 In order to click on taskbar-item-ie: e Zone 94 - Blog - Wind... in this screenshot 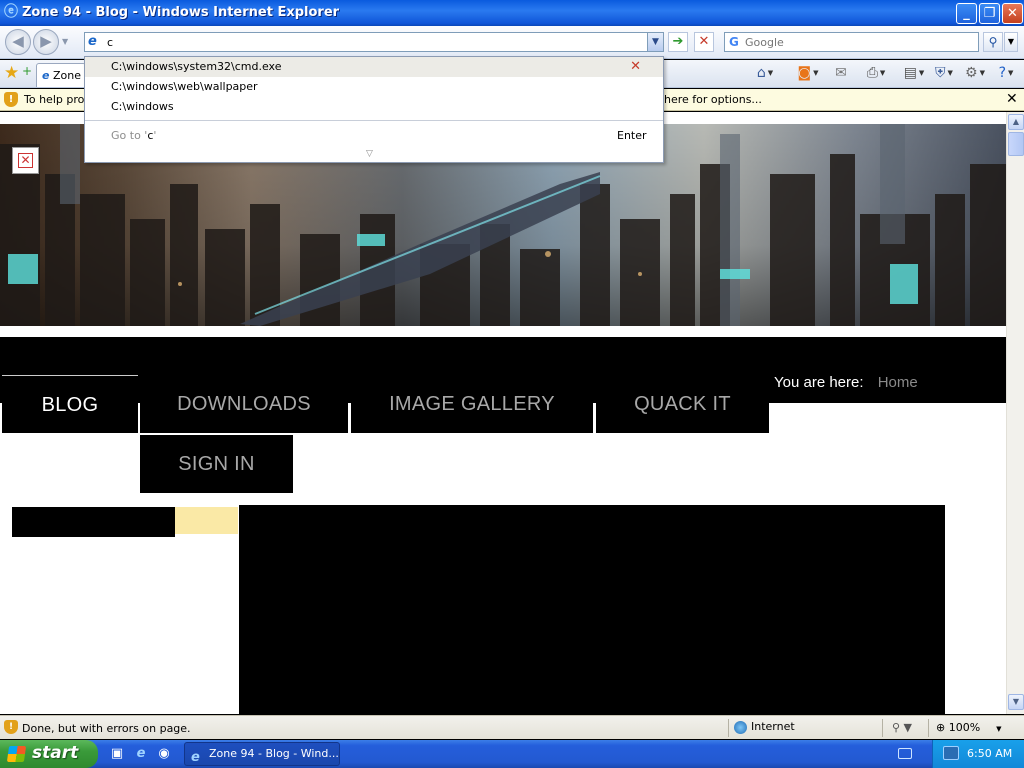, I will do `click(262, 754)`.